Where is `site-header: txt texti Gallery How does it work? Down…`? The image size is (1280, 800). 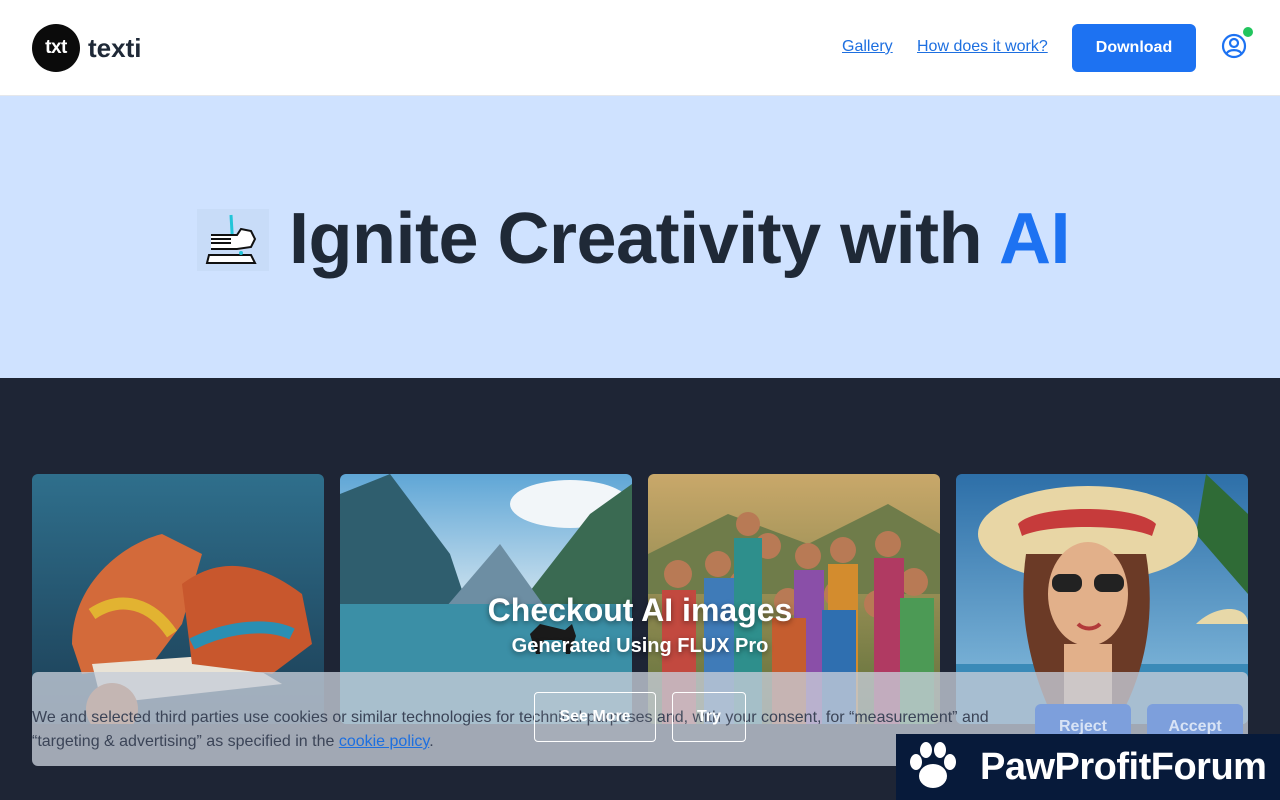
site-header: txt texti Gallery How does it work? Down… is located at coordinates (640, 48).